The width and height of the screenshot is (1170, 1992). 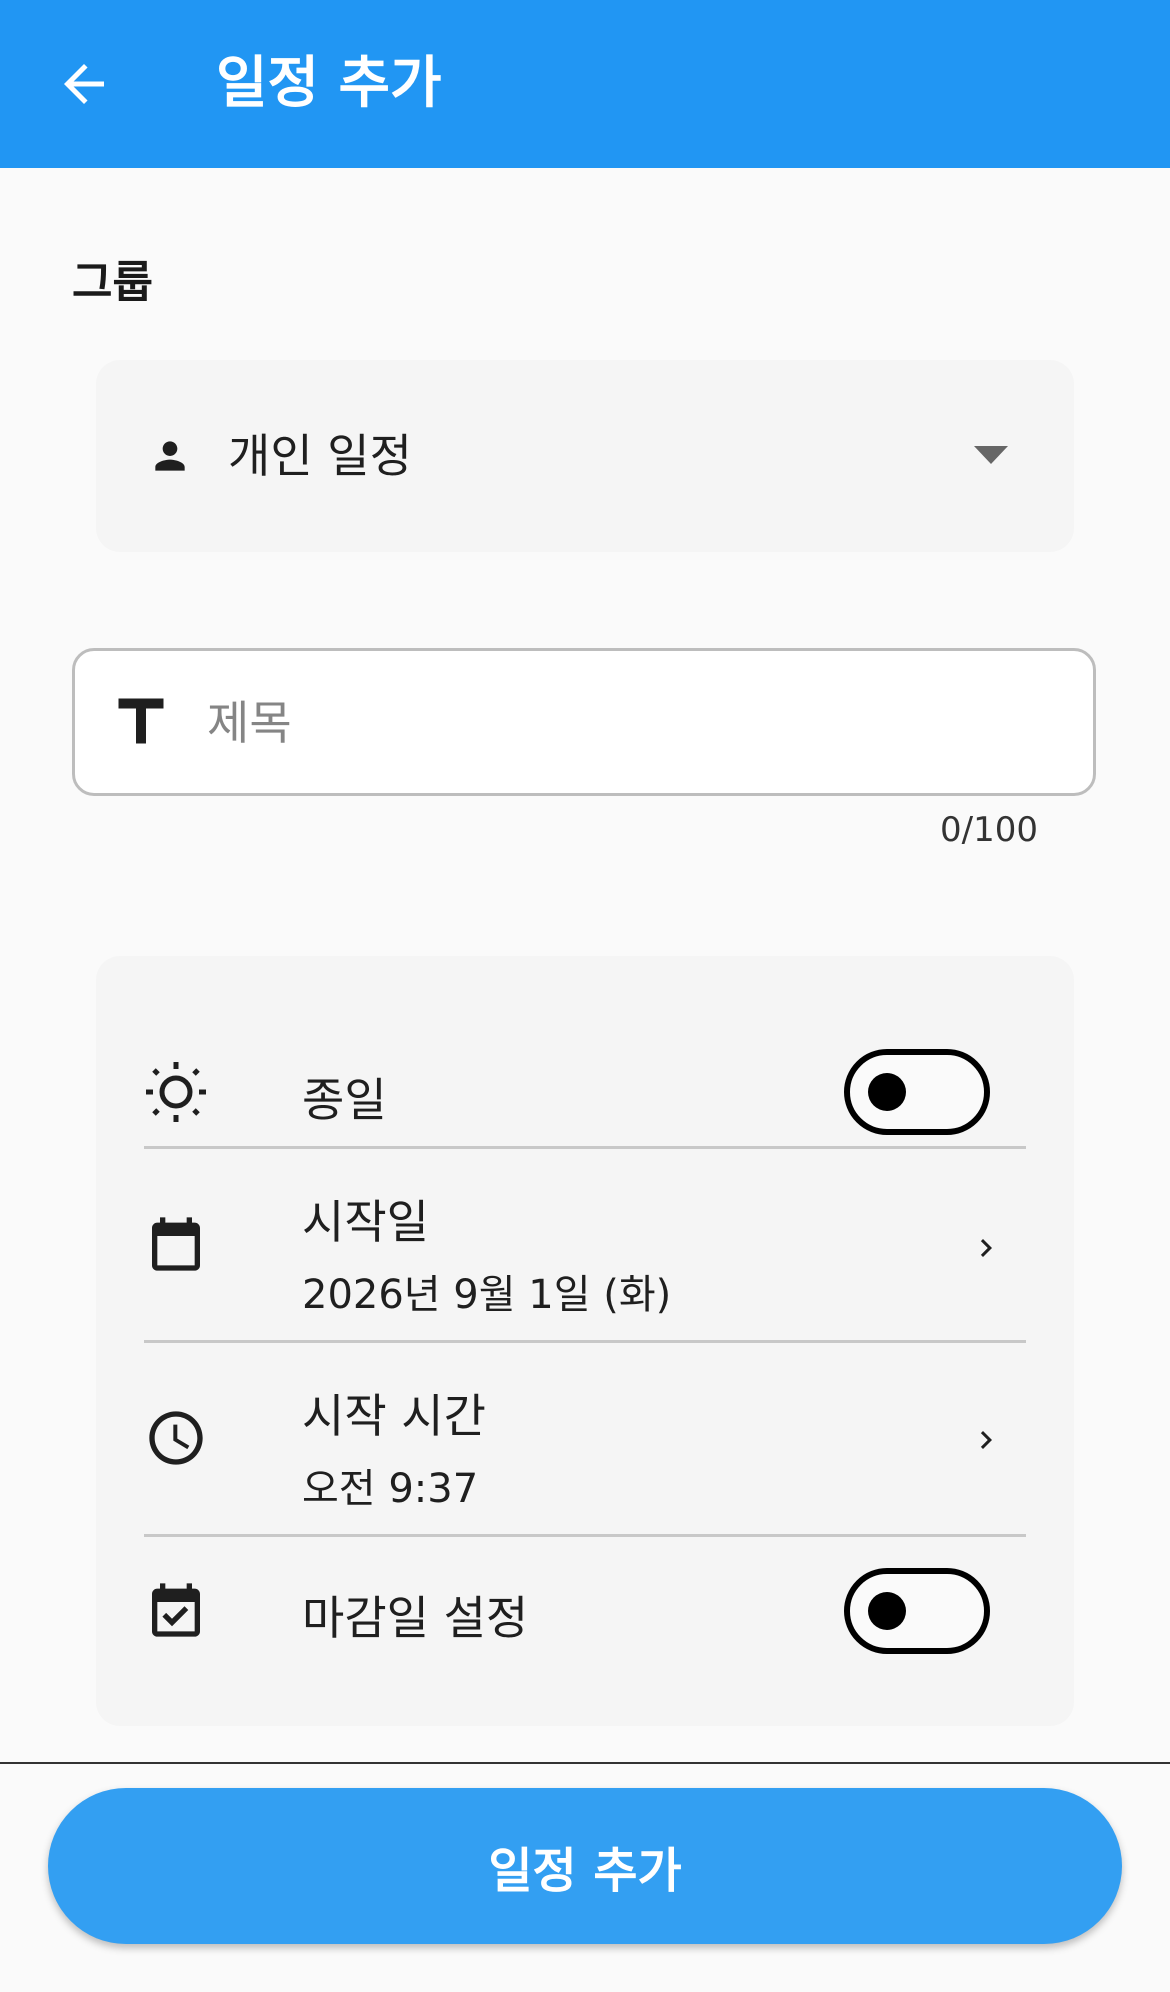 What do you see at coordinates (585, 84) in the screenshot?
I see `app-bar: 일정 추가` at bounding box center [585, 84].